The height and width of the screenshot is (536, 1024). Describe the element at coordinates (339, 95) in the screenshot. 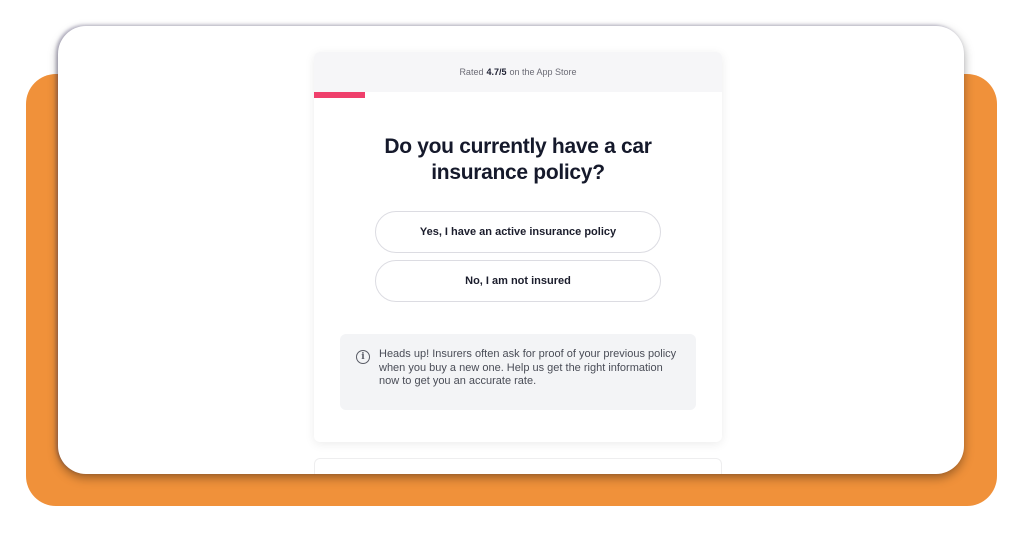

I see `progress-bar-fill` at that location.